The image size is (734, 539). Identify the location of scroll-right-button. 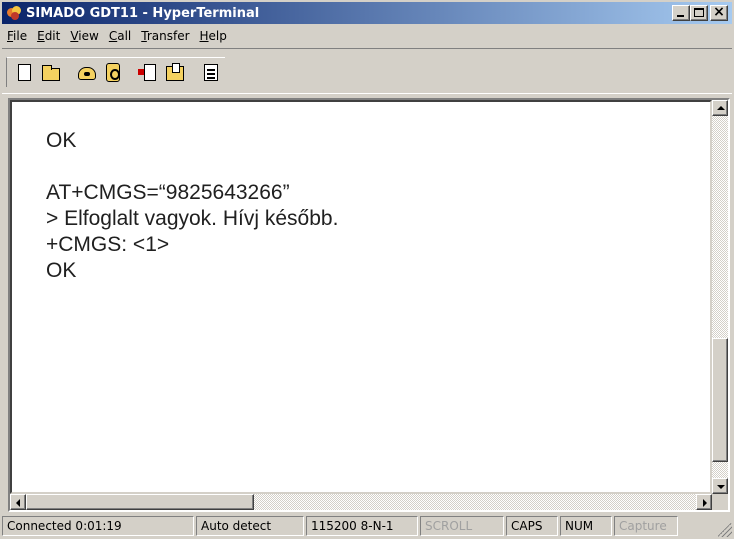
(704, 502).